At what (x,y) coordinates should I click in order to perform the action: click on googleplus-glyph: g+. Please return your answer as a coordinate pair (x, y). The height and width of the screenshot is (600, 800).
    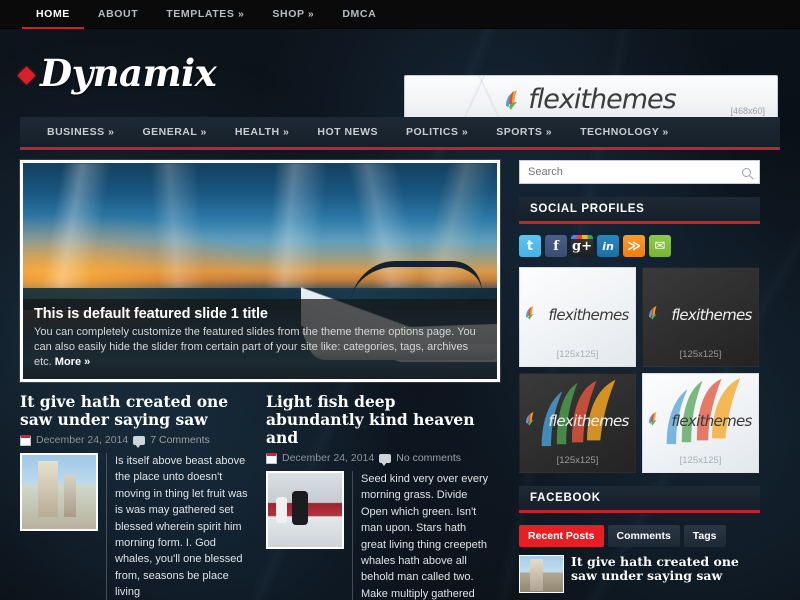
    Looking at the image, I should click on (582, 246).